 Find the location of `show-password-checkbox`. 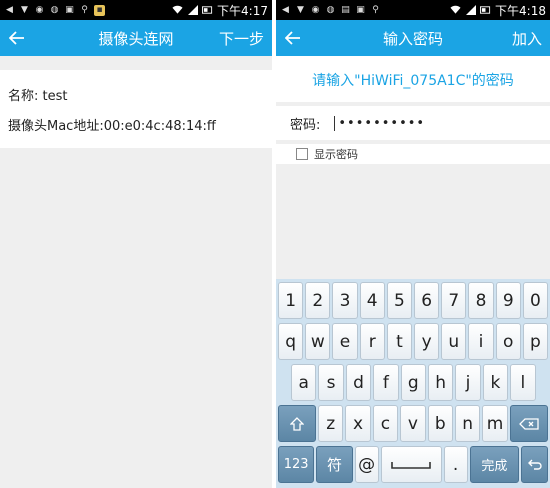

show-password-checkbox is located at coordinates (302, 154).